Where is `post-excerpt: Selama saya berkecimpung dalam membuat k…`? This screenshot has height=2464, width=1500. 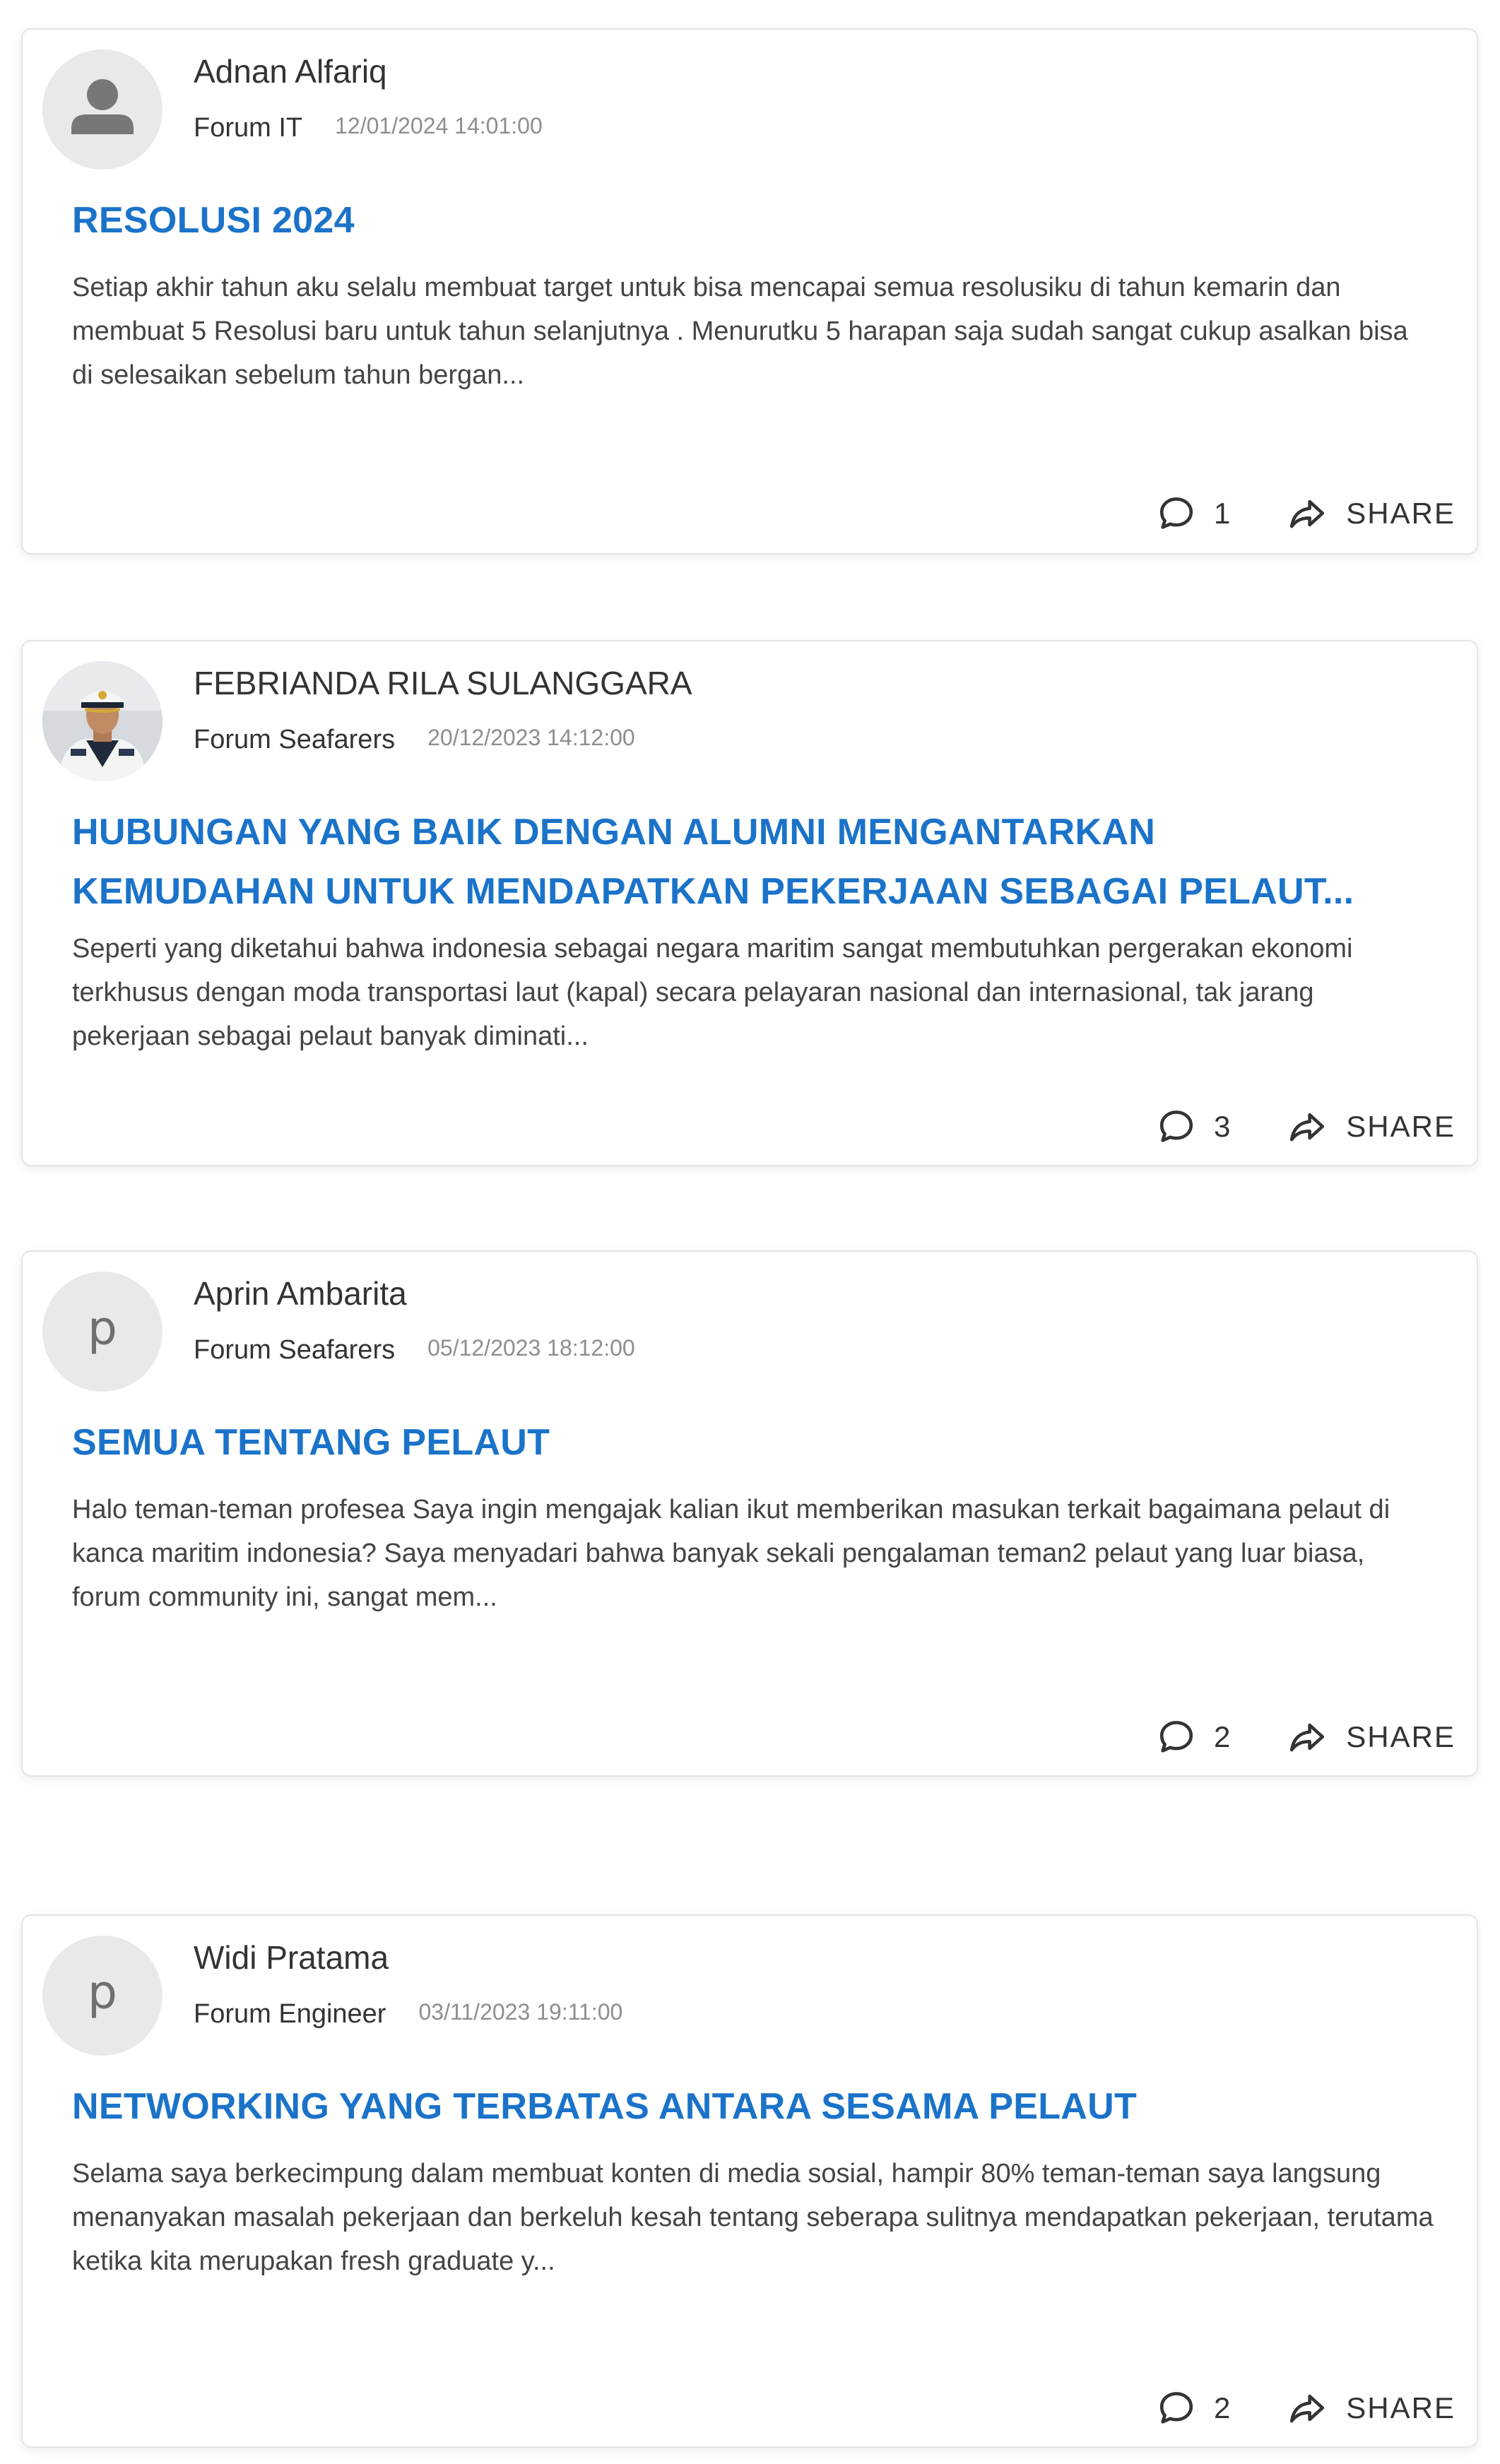
post-excerpt: Selama saya berkecimpung dalam membuat k… is located at coordinates (753, 2217).